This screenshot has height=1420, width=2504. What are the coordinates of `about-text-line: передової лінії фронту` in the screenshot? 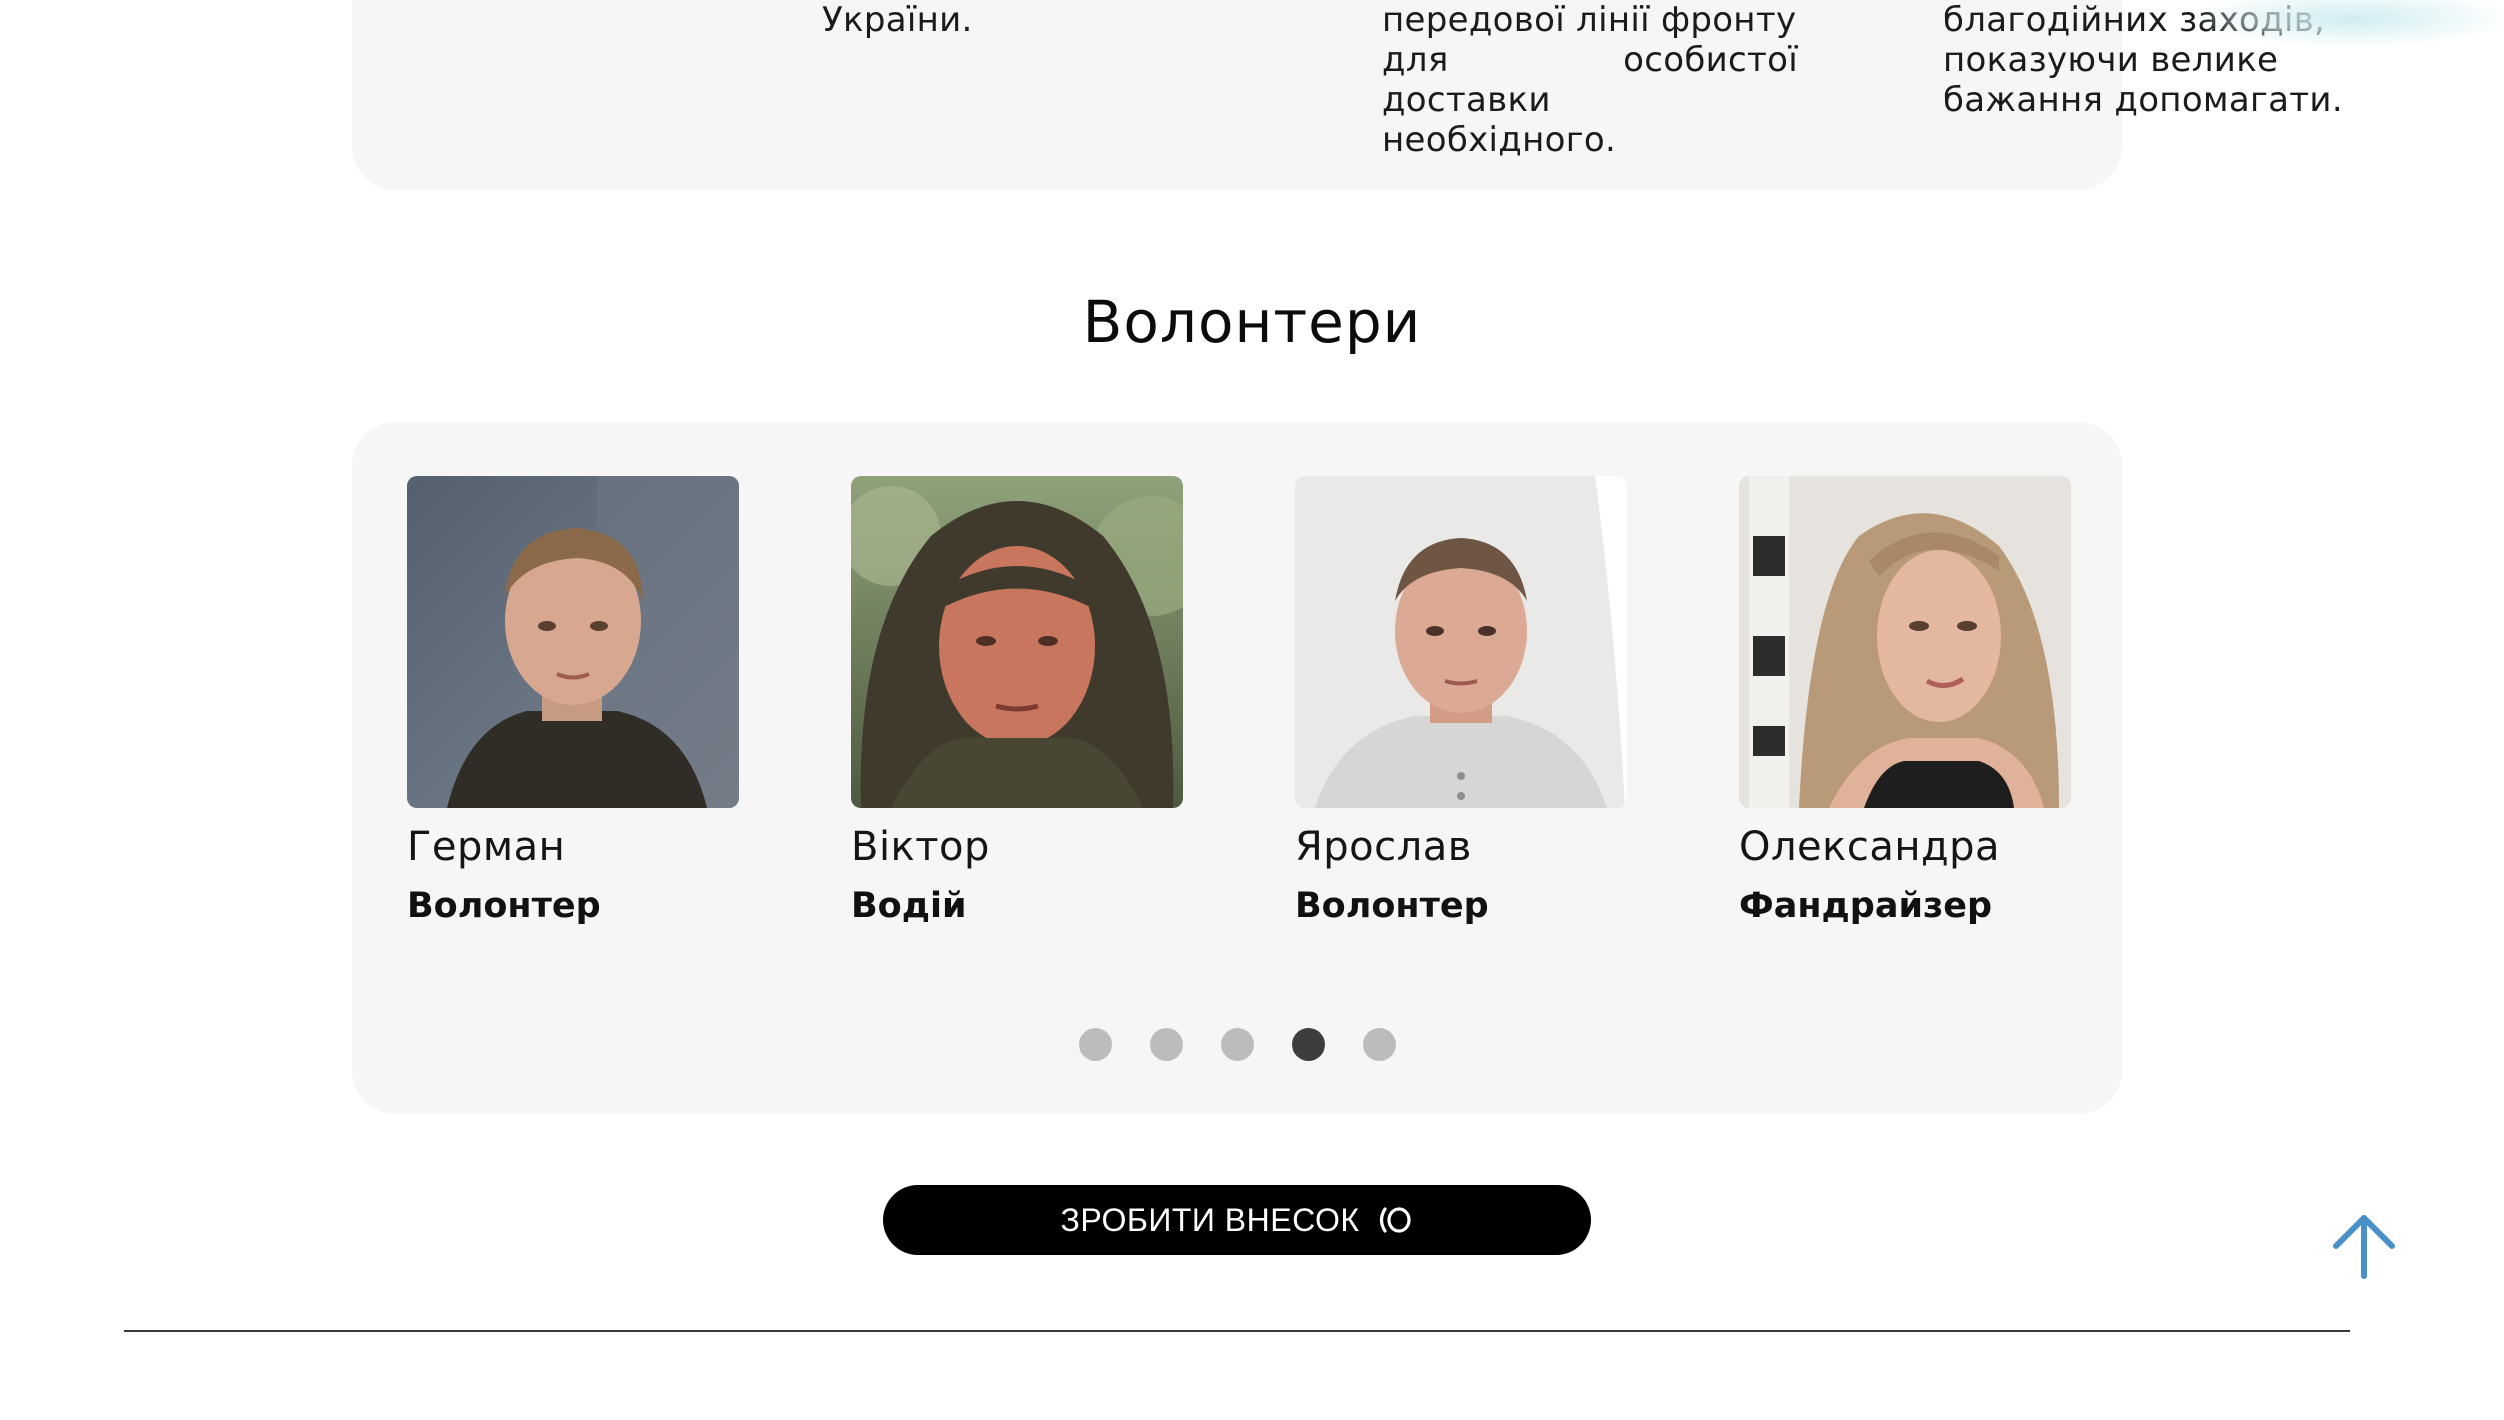 It's located at (1589, 20).